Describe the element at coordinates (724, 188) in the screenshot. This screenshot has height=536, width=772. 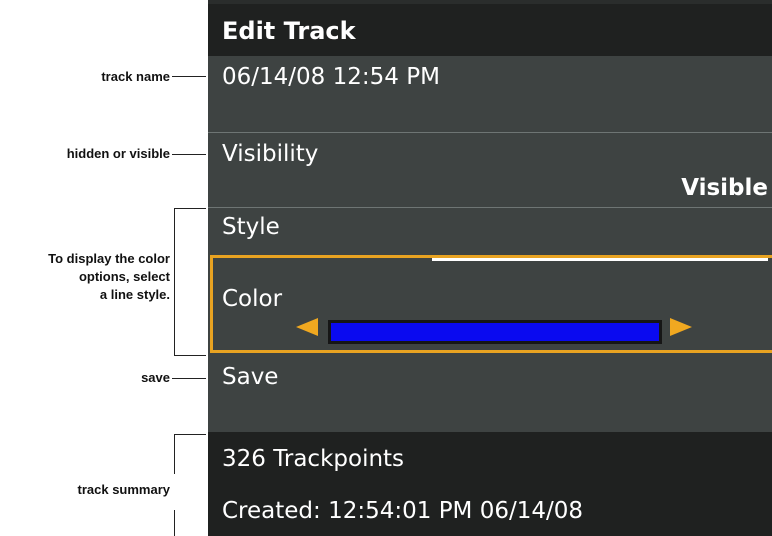
I see `visibility-value: Visible` at that location.